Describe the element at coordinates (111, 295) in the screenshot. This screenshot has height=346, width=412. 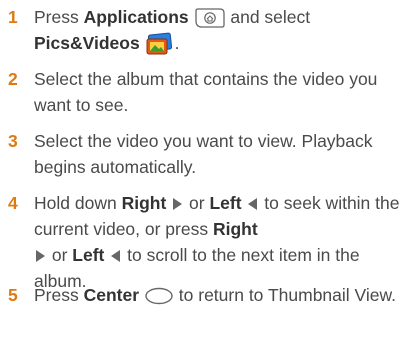
I see `center-key-label: Center` at that location.